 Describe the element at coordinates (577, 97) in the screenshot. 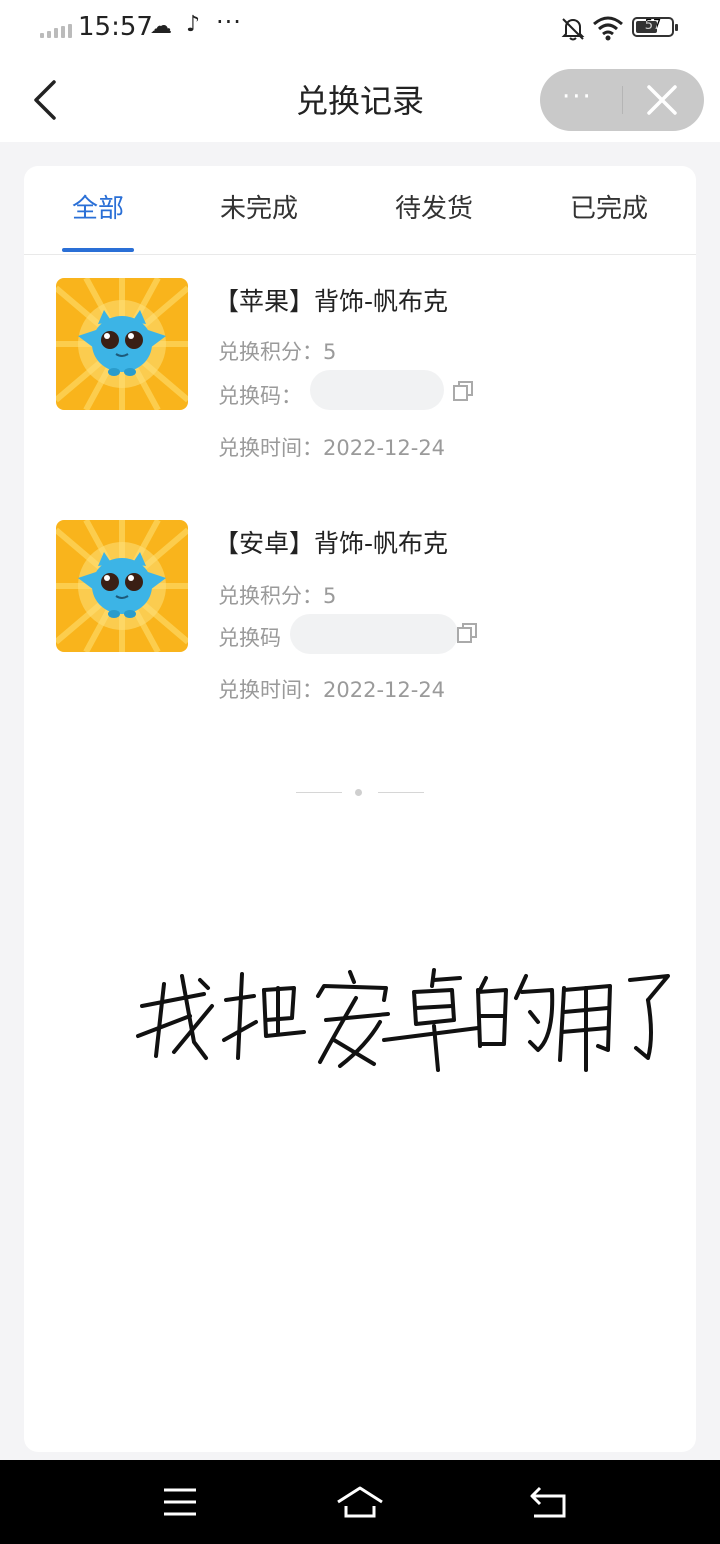

I see `more-button: ···` at that location.